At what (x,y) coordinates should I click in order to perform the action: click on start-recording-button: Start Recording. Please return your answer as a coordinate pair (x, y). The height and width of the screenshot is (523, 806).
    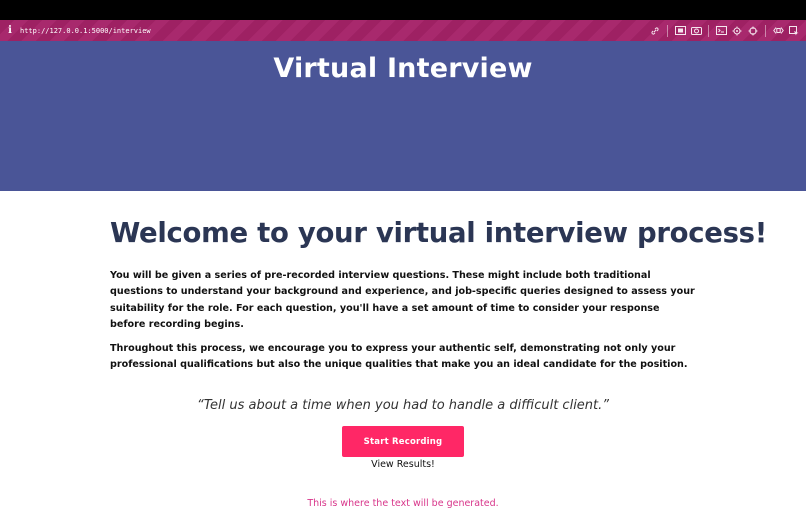
    Looking at the image, I should click on (403, 441).